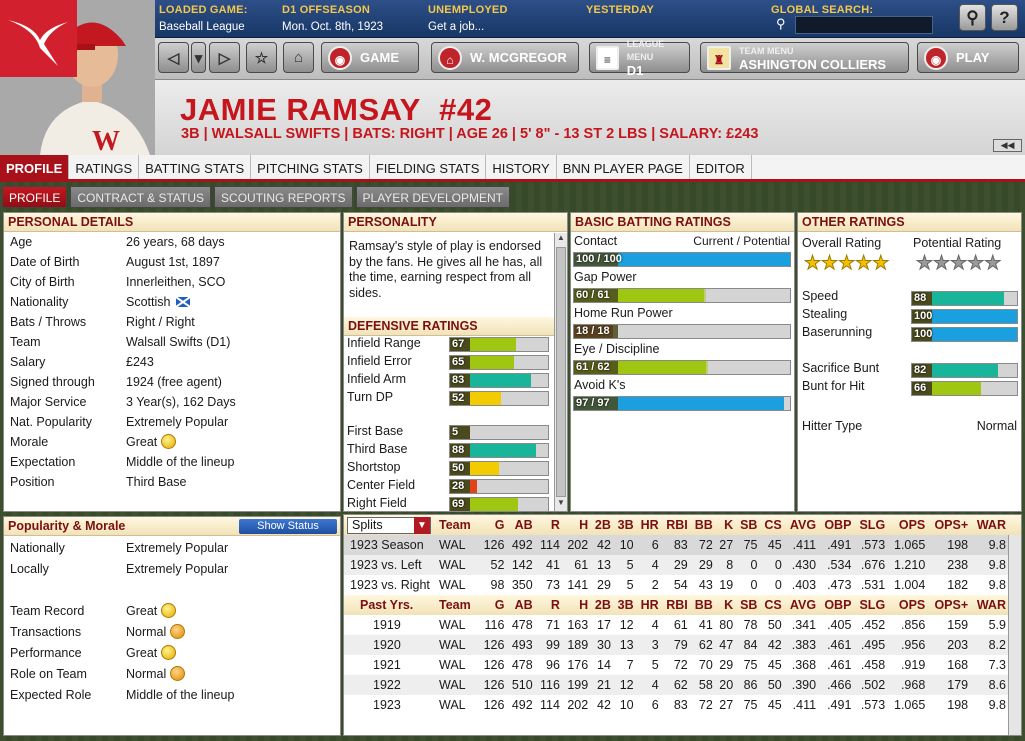 The height and width of the screenshot is (741, 1025). What do you see at coordinates (456, 645) in the screenshot?
I see `stat-cell: WAL` at bounding box center [456, 645].